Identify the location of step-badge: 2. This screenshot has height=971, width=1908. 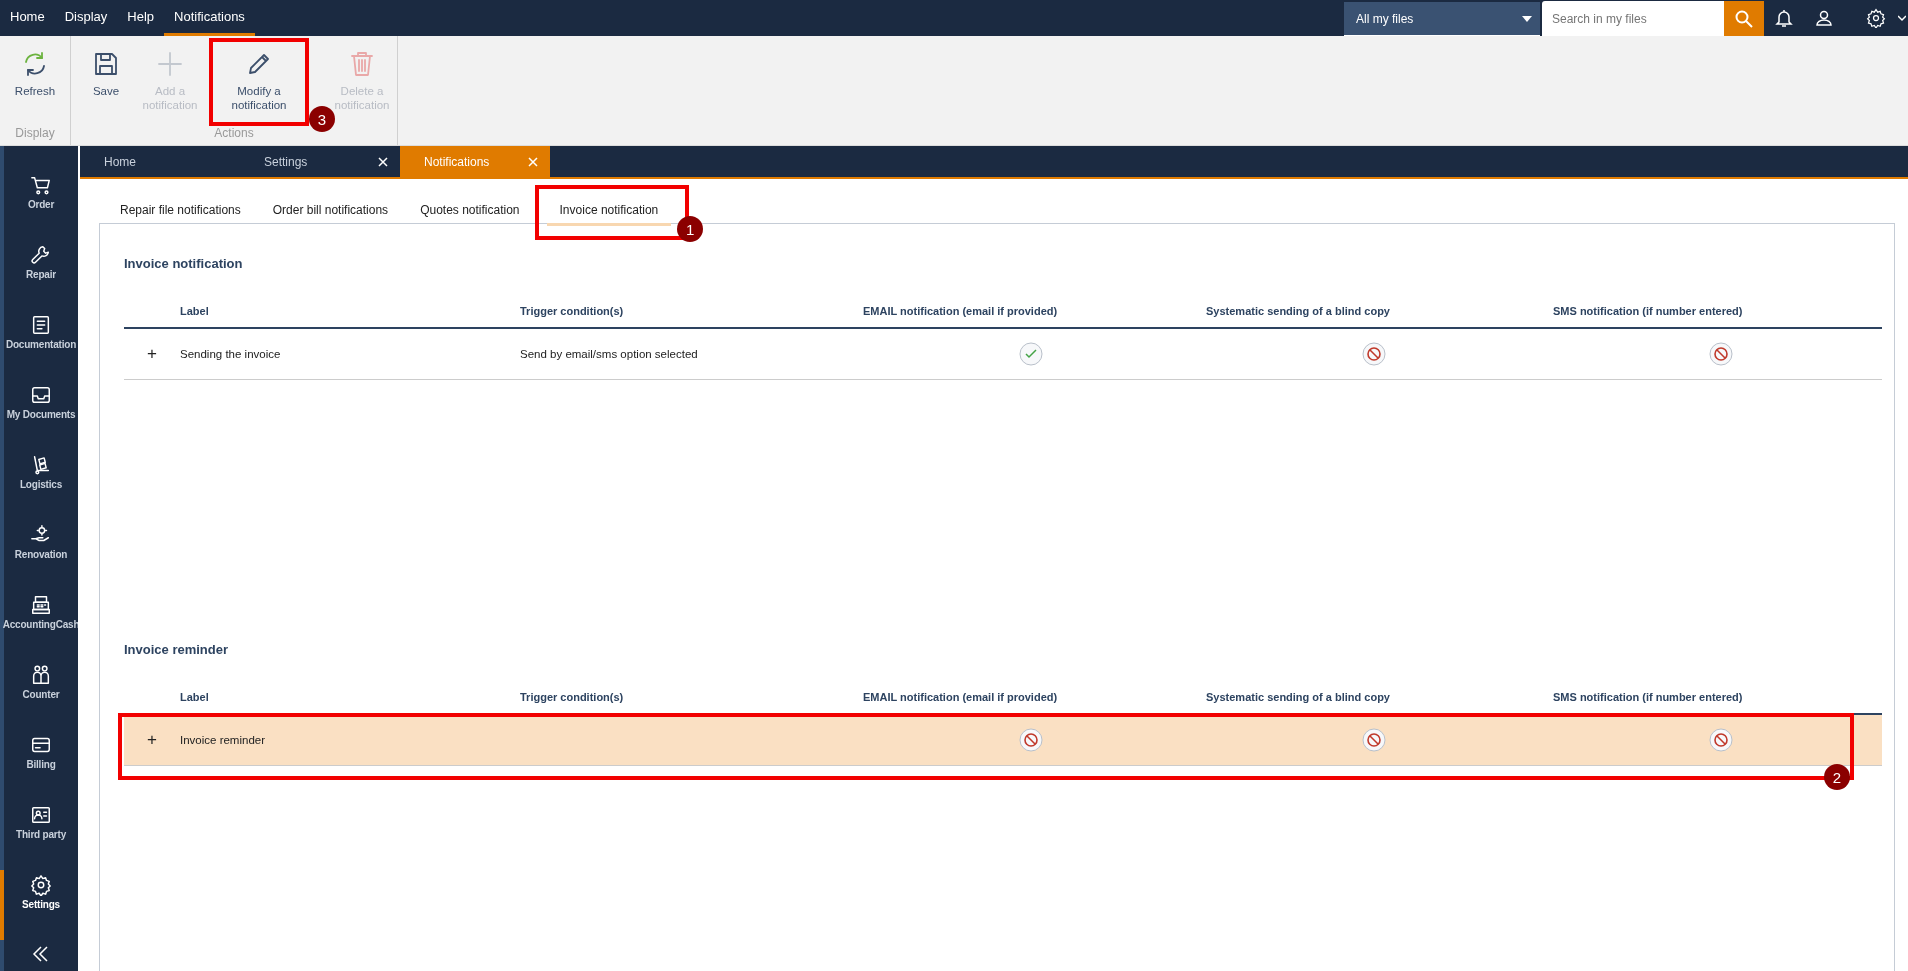
(1837, 777).